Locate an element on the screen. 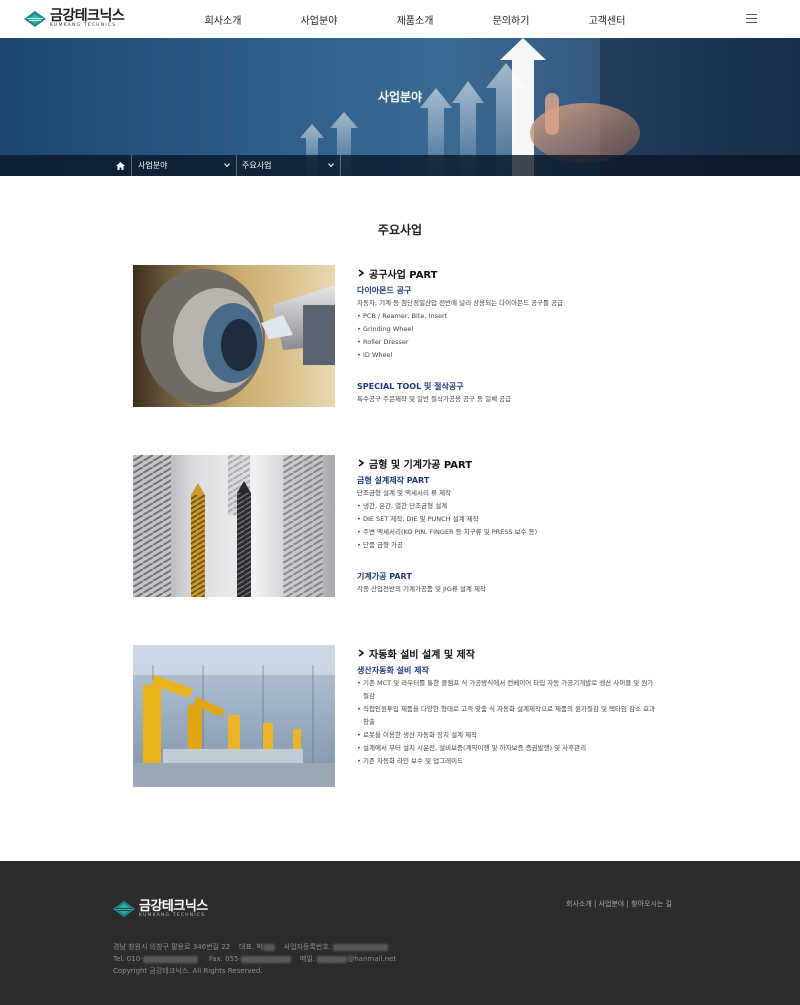 This screenshot has height=1005, width=800. nav-products: 제품소개 is located at coordinates (415, 19).